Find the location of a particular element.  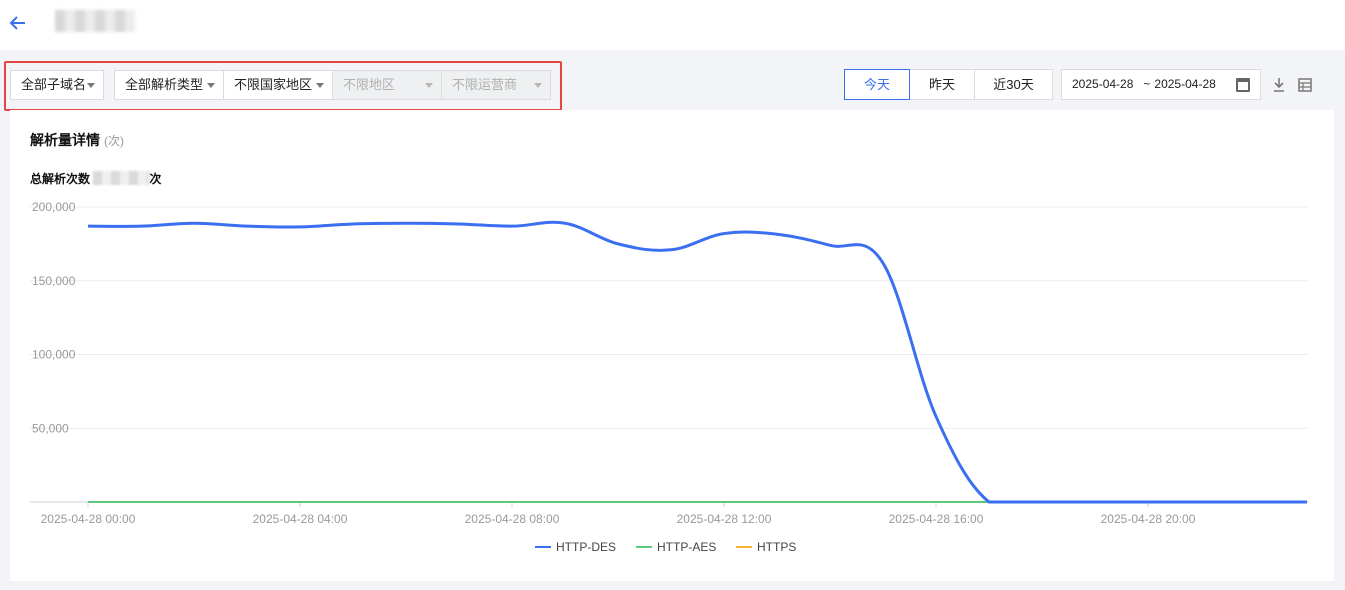

page-title-redacted is located at coordinates (95, 21).